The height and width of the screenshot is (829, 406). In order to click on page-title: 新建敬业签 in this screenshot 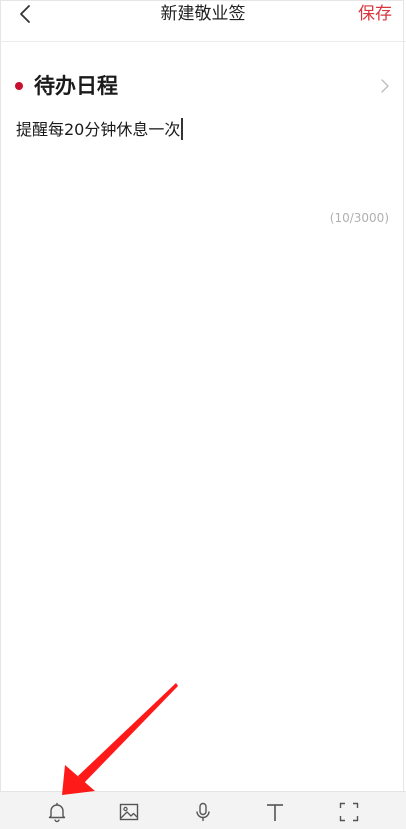, I will do `click(203, 14)`.